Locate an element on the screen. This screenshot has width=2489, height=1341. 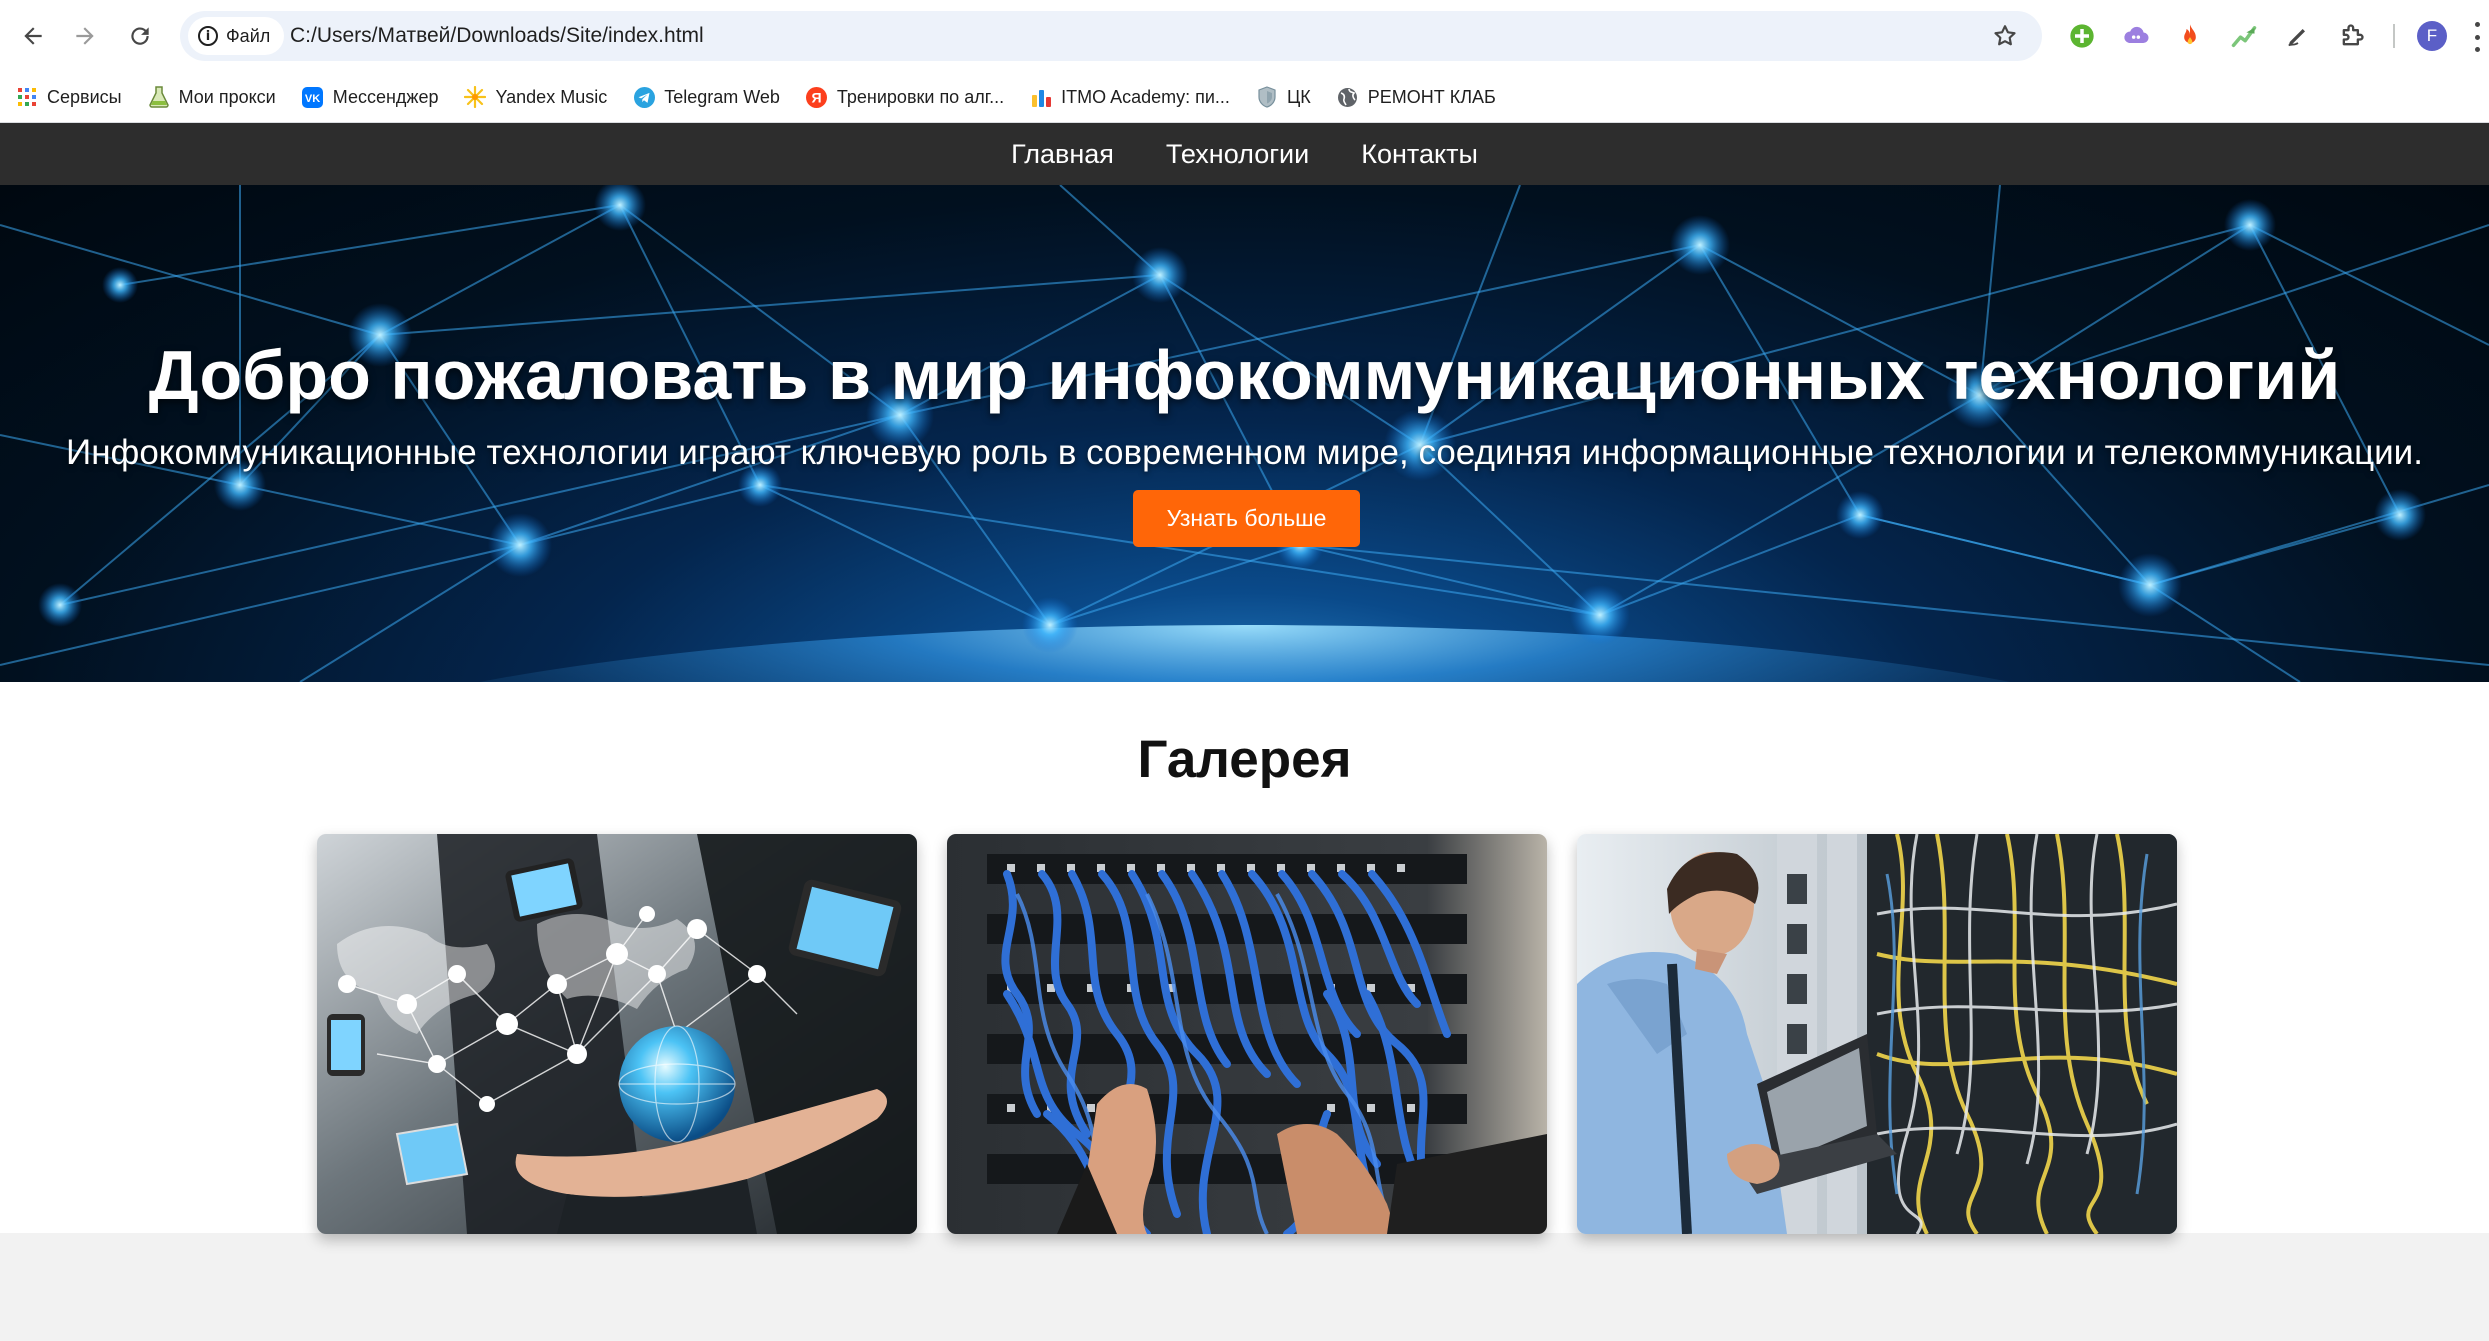
site-navigation: Главная Технологии Контакты is located at coordinates (1244, 154).